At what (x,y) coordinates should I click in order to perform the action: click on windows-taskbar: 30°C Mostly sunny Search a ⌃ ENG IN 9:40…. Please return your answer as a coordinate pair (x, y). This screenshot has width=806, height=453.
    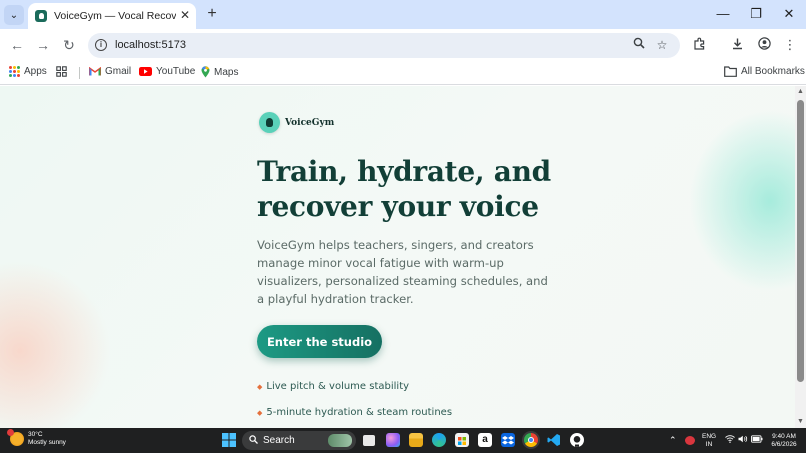
    Looking at the image, I should click on (403, 440).